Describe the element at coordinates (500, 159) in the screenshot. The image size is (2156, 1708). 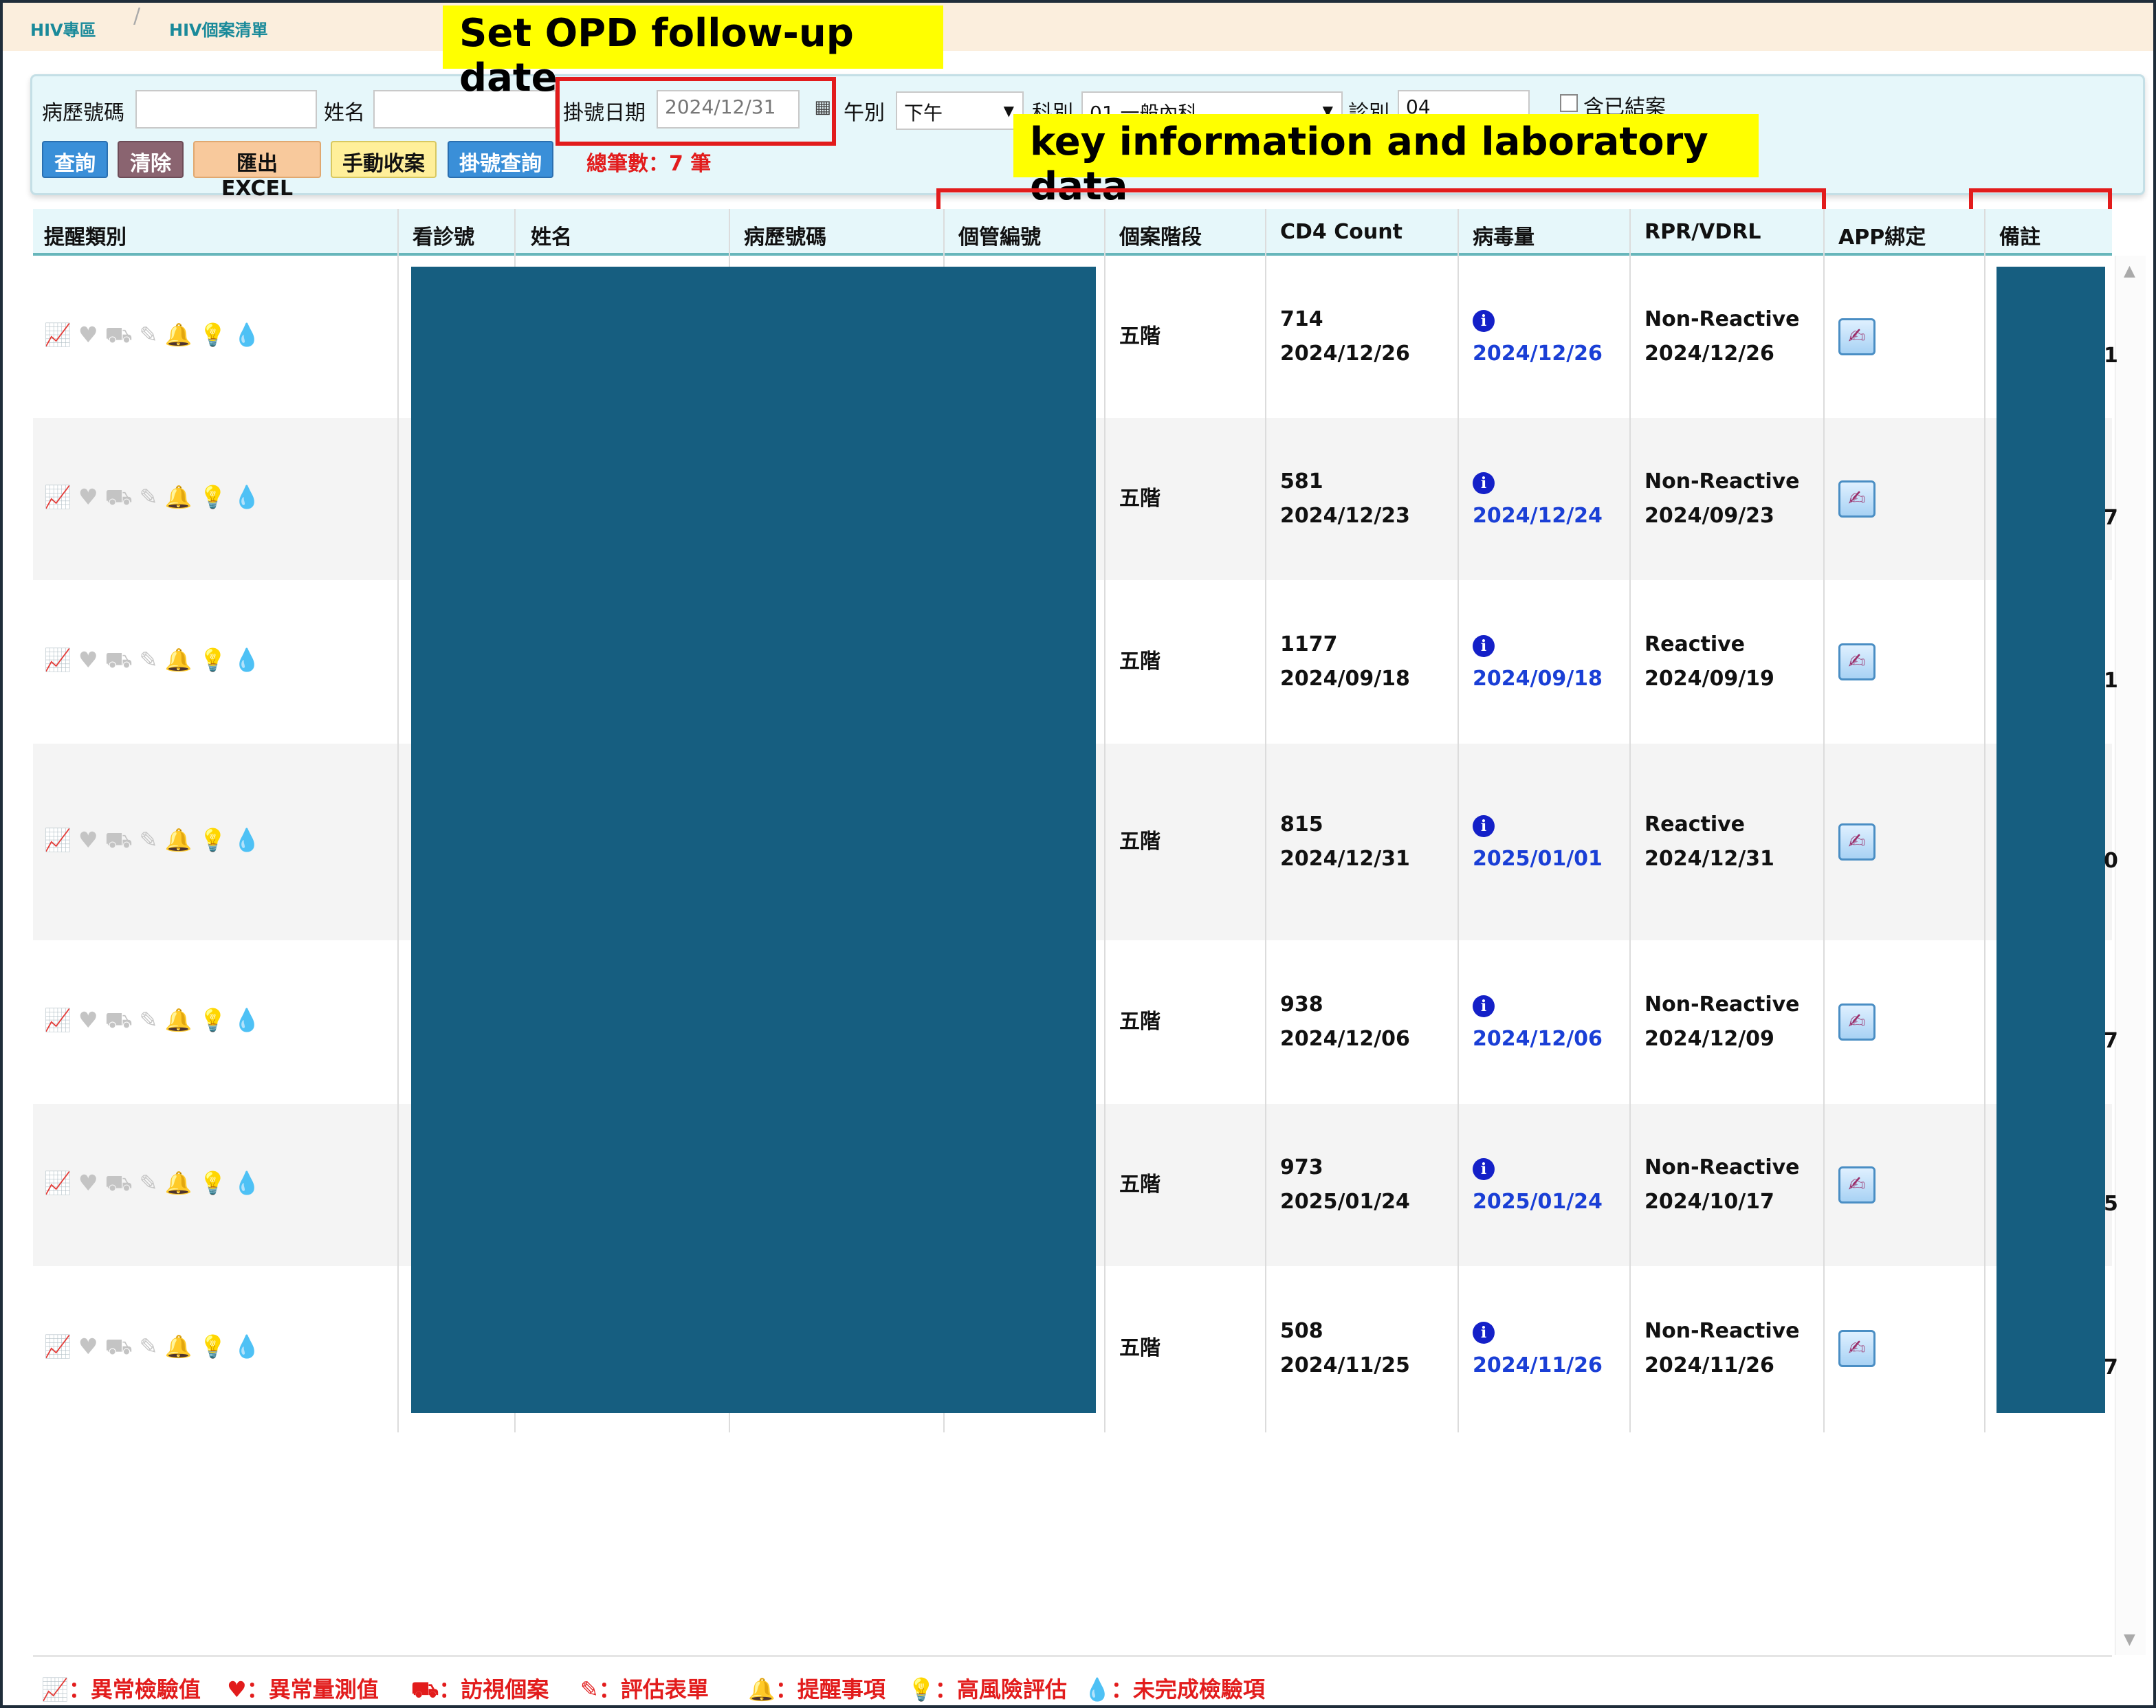
I see `reg-query-button: 掛號查詢` at that location.